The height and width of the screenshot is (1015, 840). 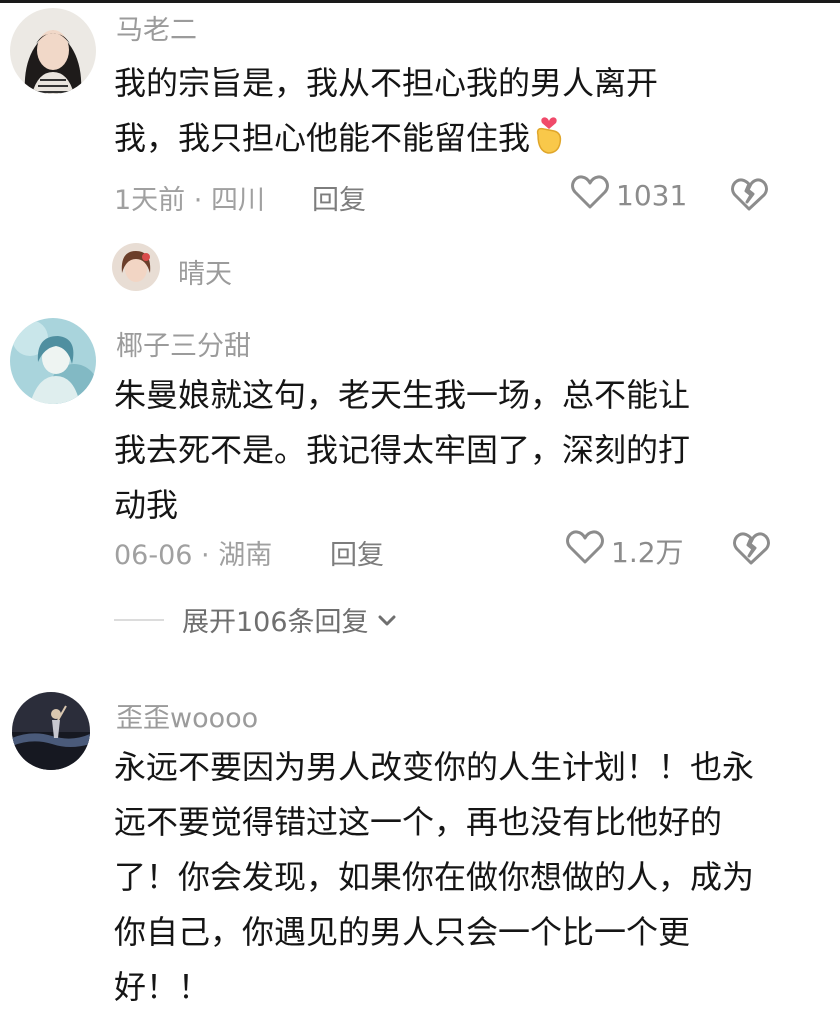 What do you see at coordinates (193, 555) in the screenshot?
I see `comment-meta: 06-06 · 湖南` at bounding box center [193, 555].